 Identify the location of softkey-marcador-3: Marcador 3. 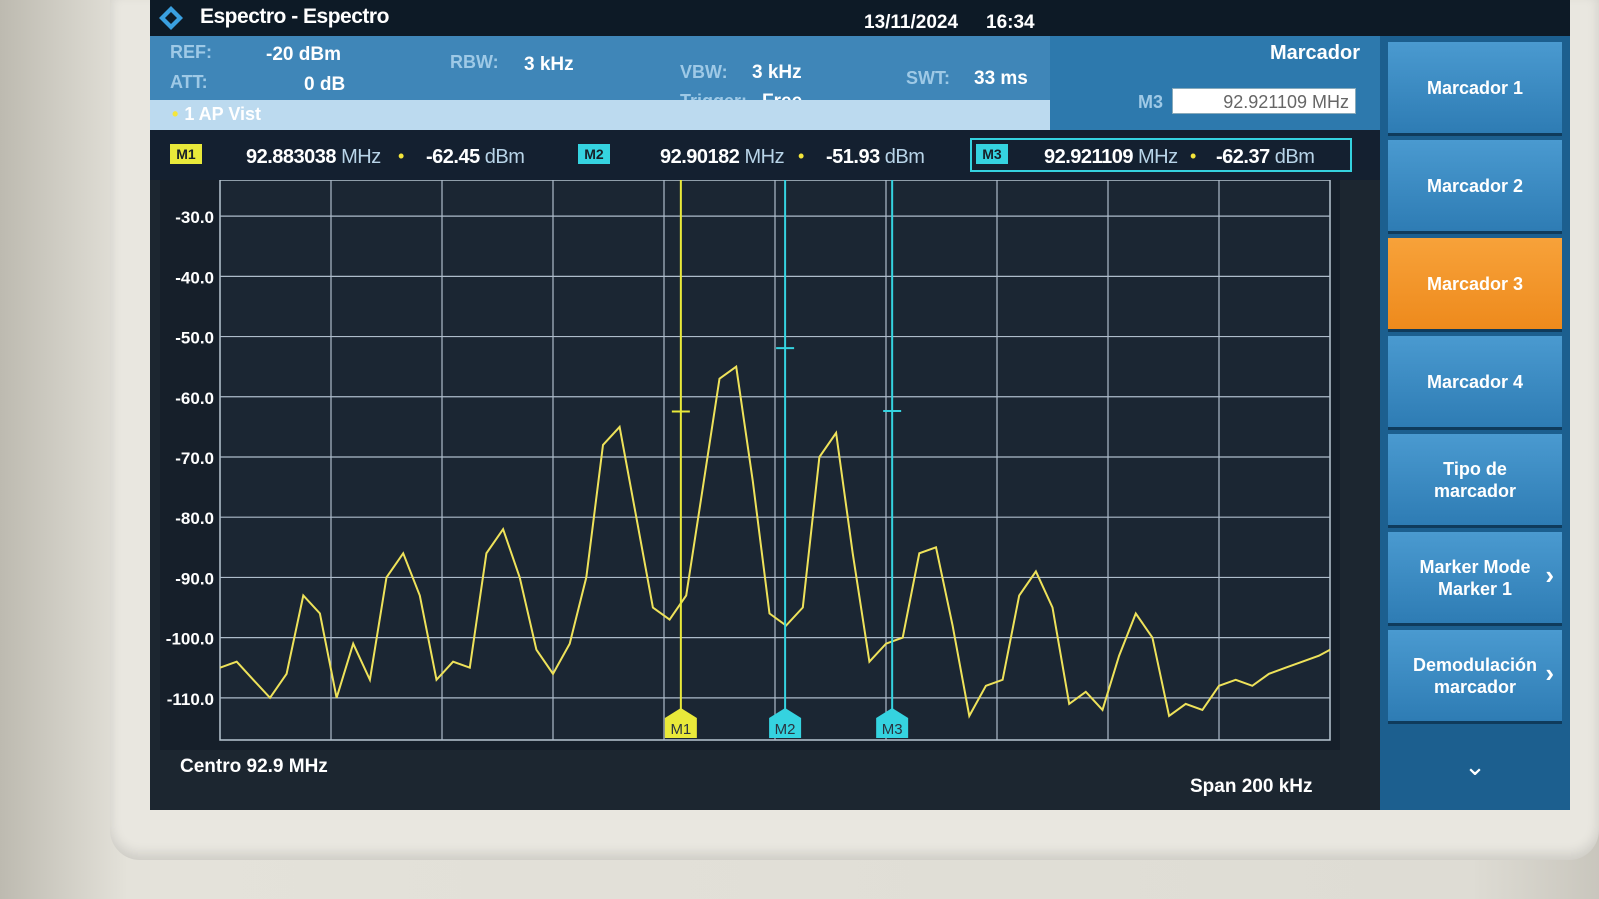
(1475, 285).